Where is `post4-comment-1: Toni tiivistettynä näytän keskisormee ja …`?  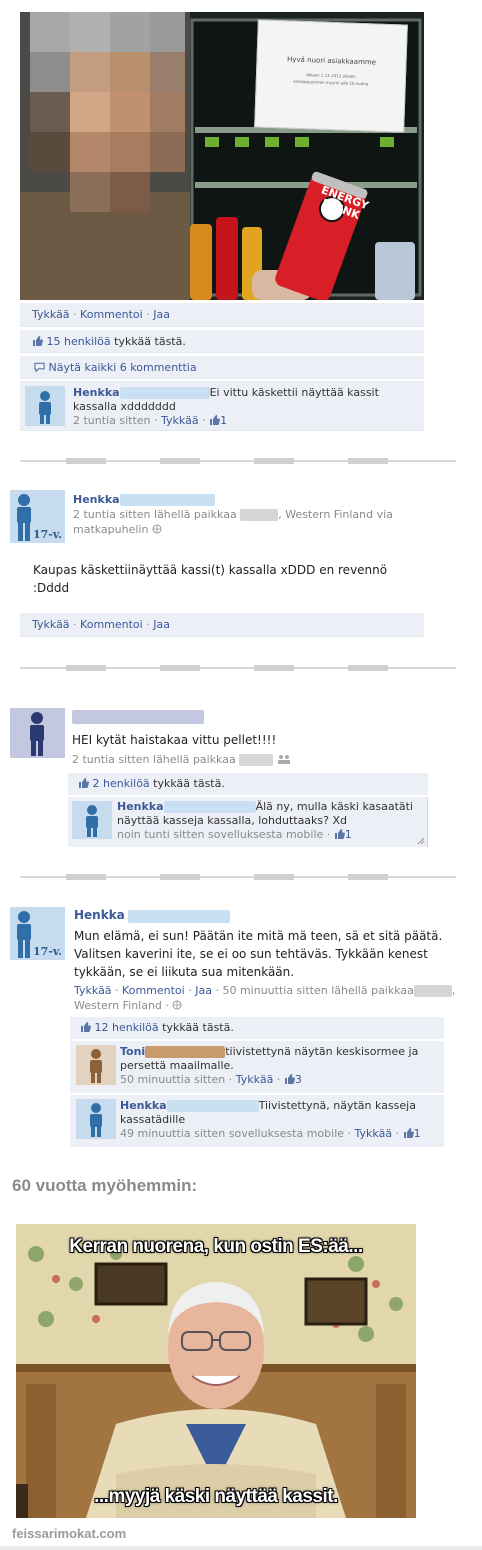 post4-comment-1: Toni tiivistettynä näytän keskisormee ja … is located at coordinates (257, 1067).